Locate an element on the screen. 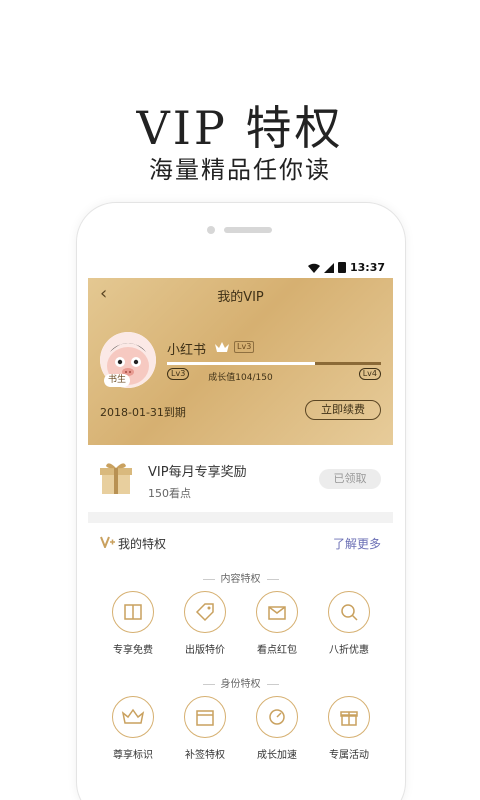  battery-icon is located at coordinates (341, 267).